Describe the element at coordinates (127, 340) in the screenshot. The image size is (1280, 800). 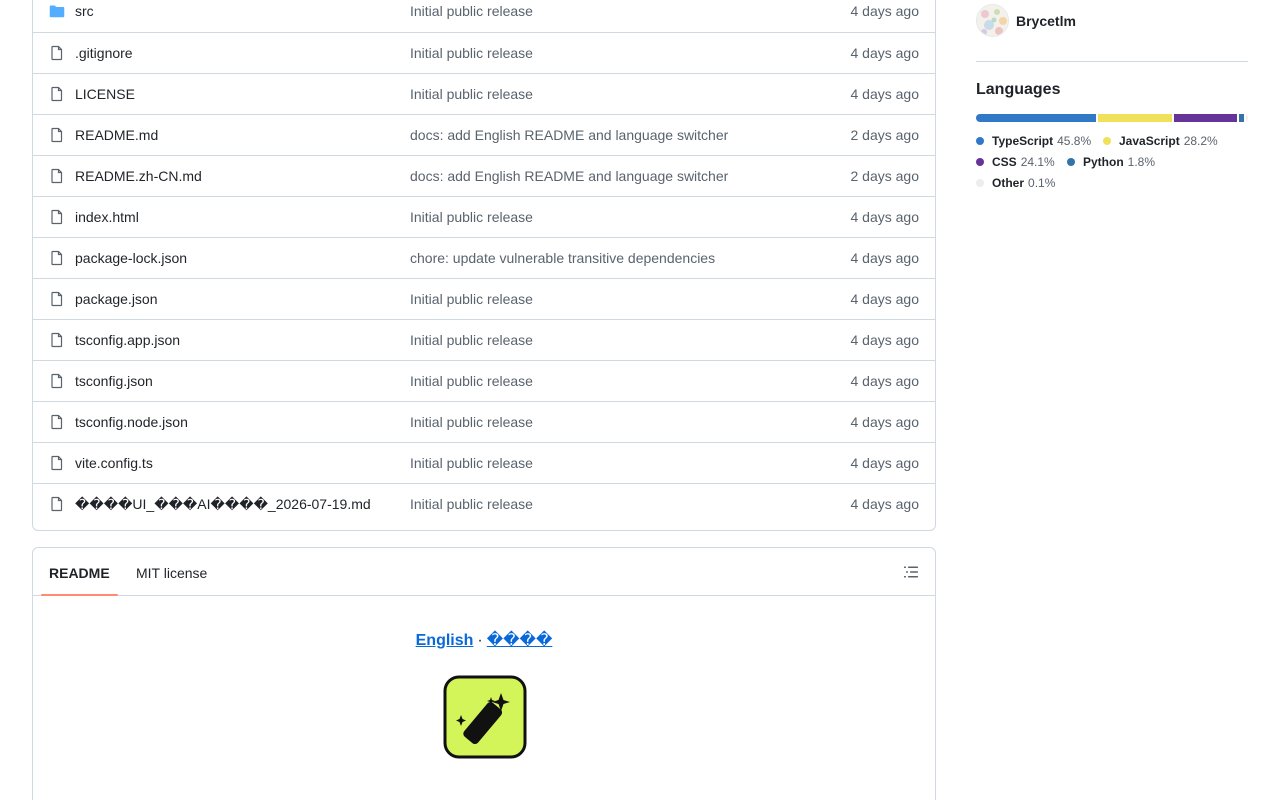
I see `file-name-link: tsconfig.app.json` at that location.